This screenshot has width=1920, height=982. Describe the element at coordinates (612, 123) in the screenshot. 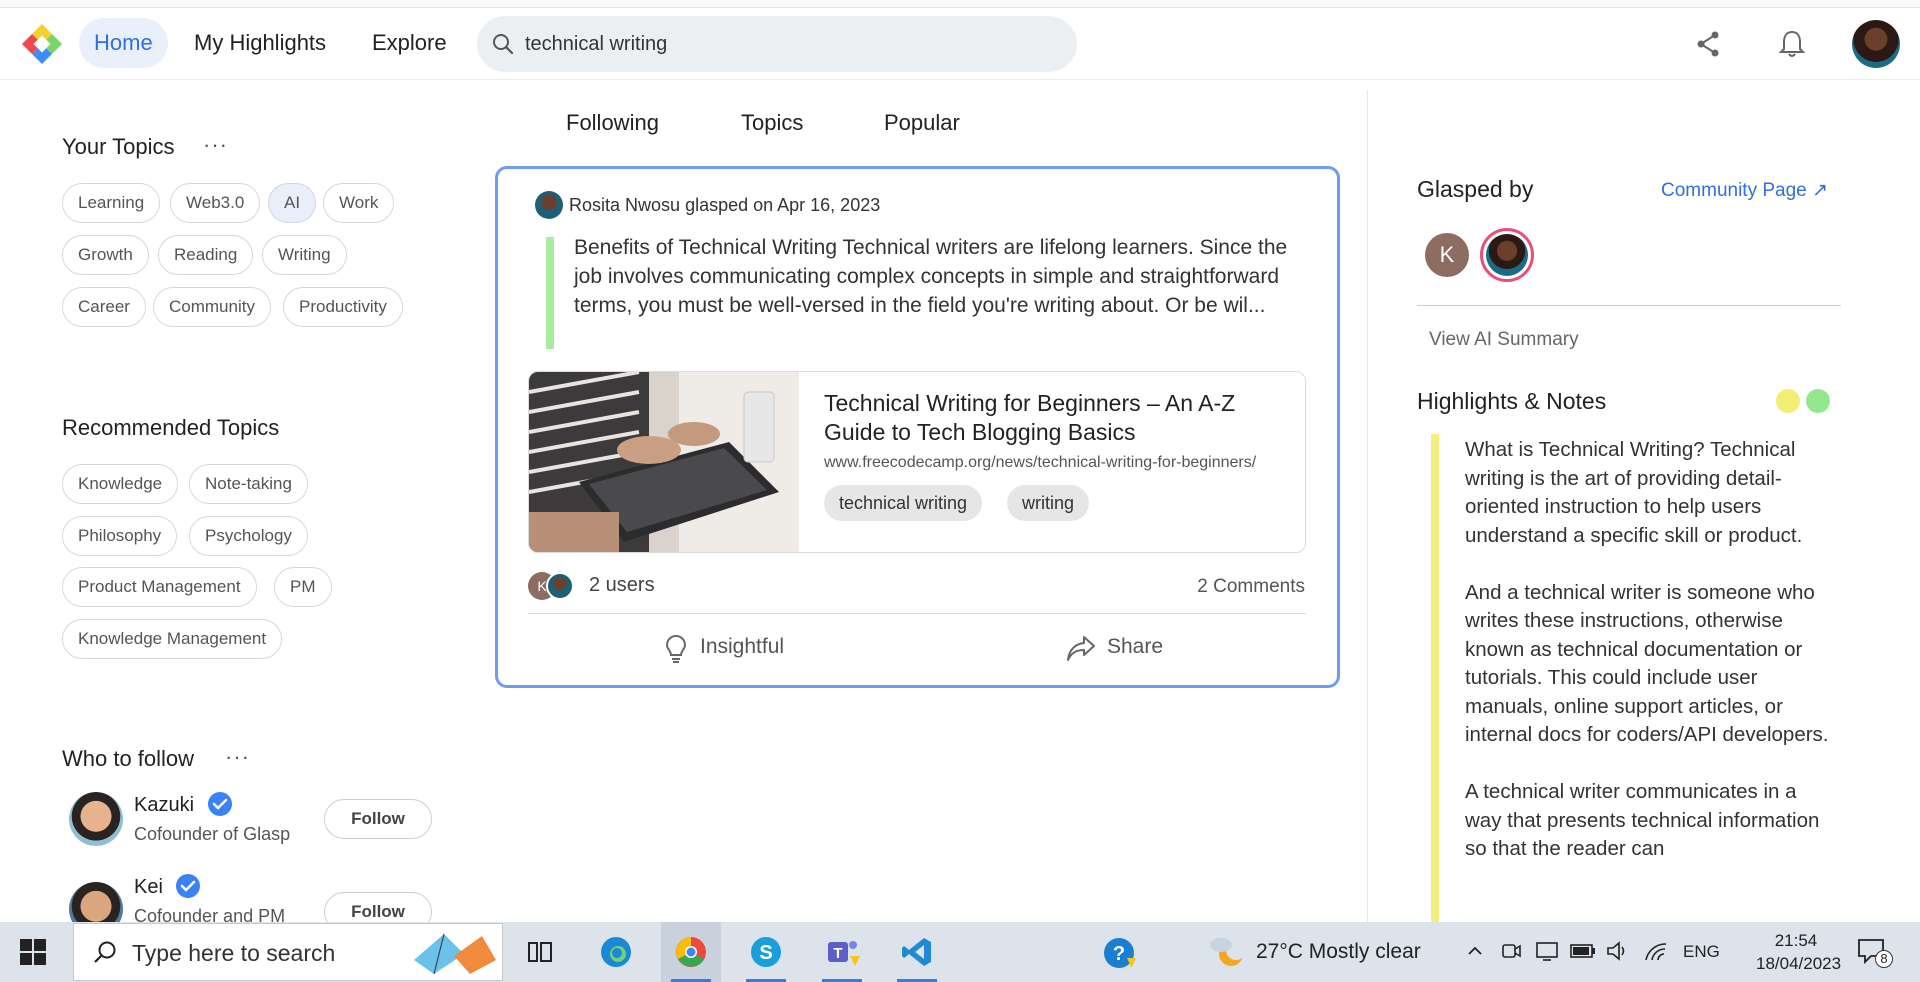

I see `tab-following: Following` at that location.